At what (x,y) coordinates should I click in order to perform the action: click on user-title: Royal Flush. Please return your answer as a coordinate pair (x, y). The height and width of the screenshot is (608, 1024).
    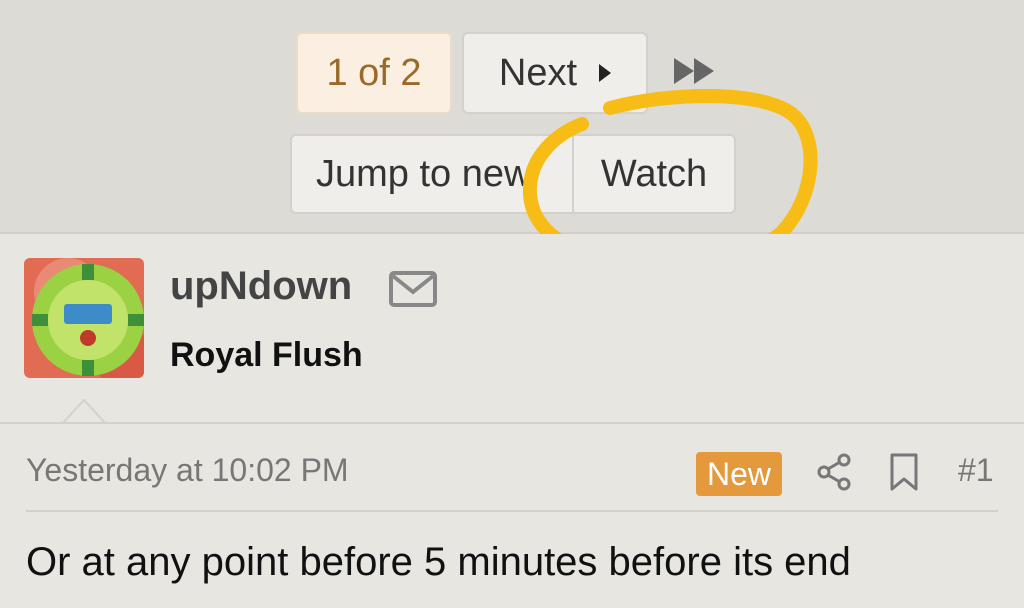
    Looking at the image, I should click on (266, 355).